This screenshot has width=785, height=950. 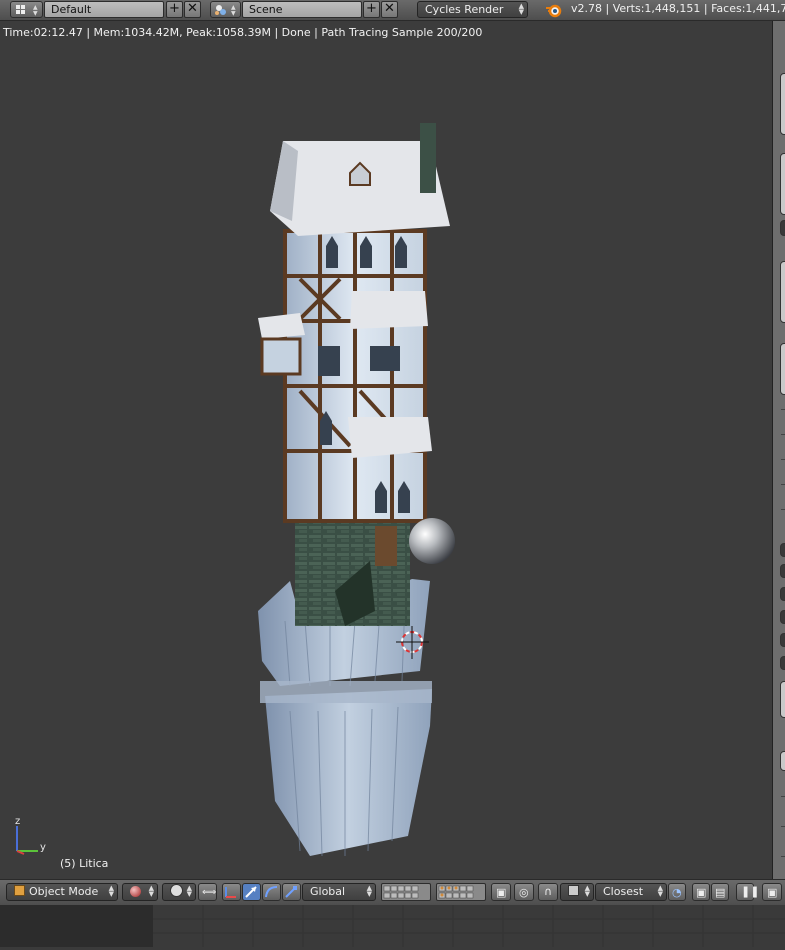 I want to click on timeline-area, so click(x=392, y=926).